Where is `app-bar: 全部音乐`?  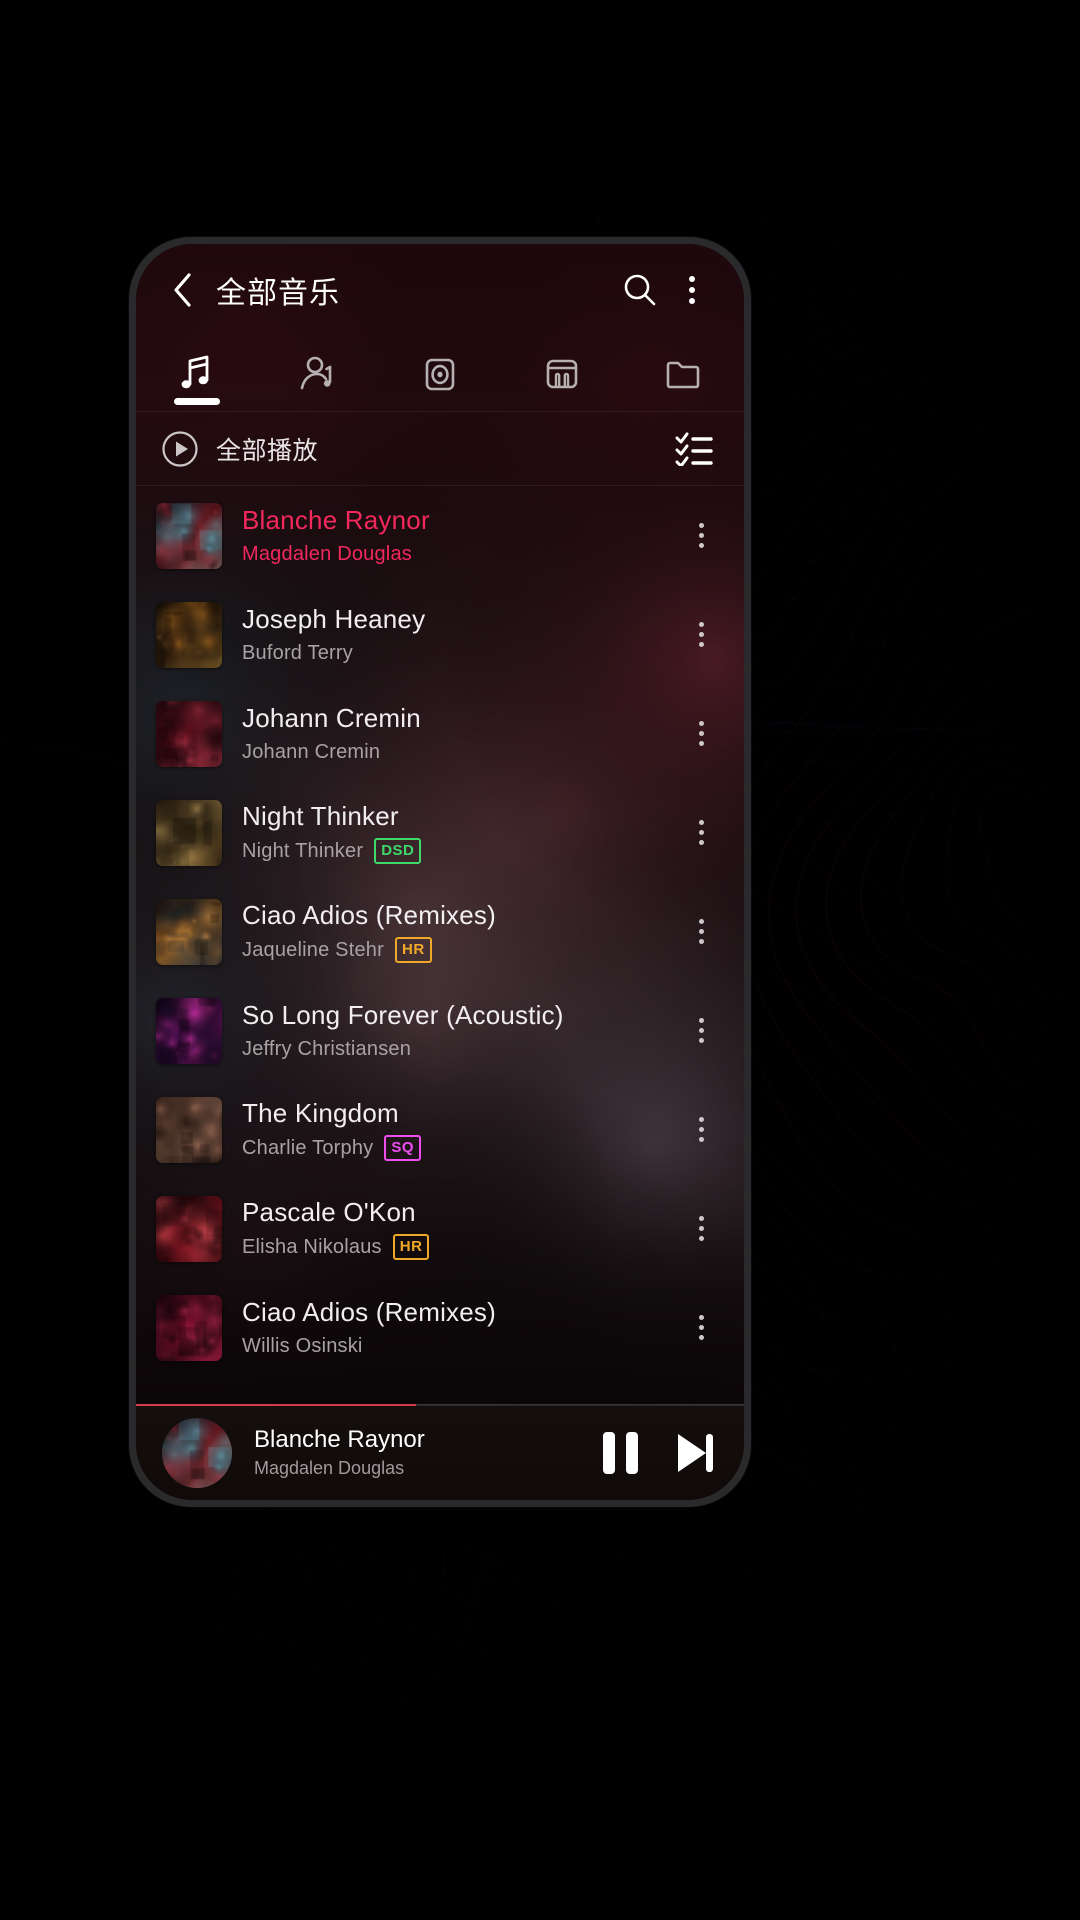
app-bar: 全部音乐 is located at coordinates (440, 290).